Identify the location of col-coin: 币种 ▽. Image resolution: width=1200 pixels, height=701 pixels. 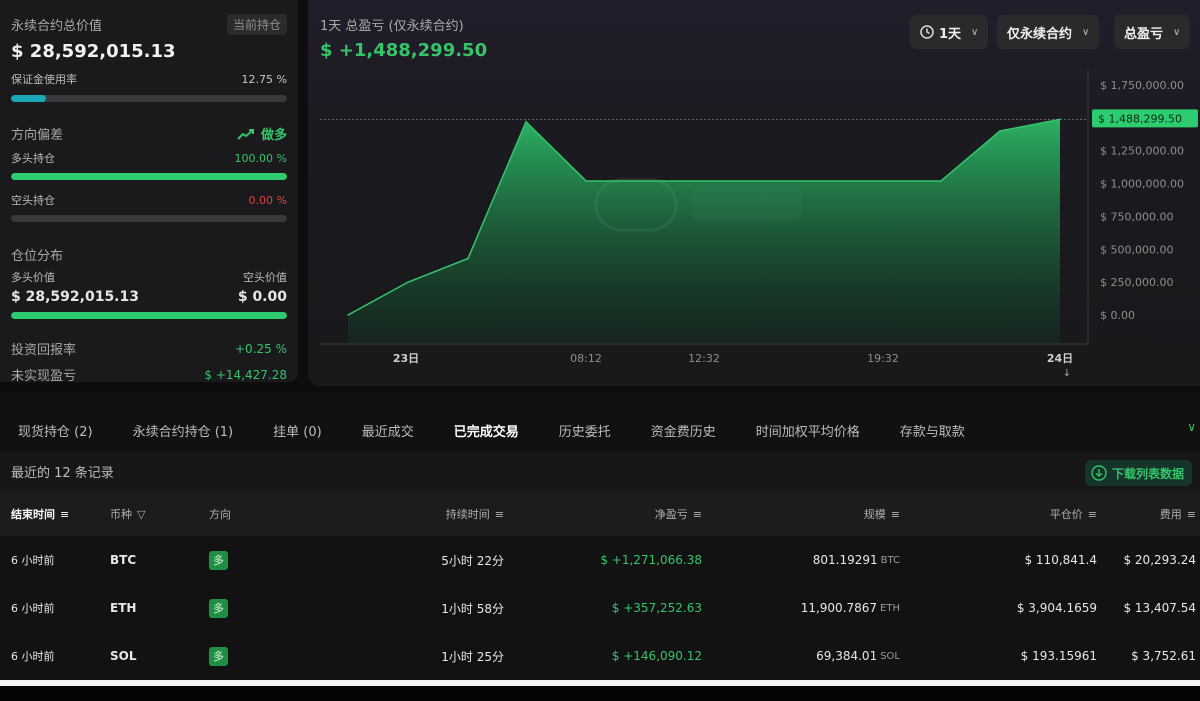
(127, 514).